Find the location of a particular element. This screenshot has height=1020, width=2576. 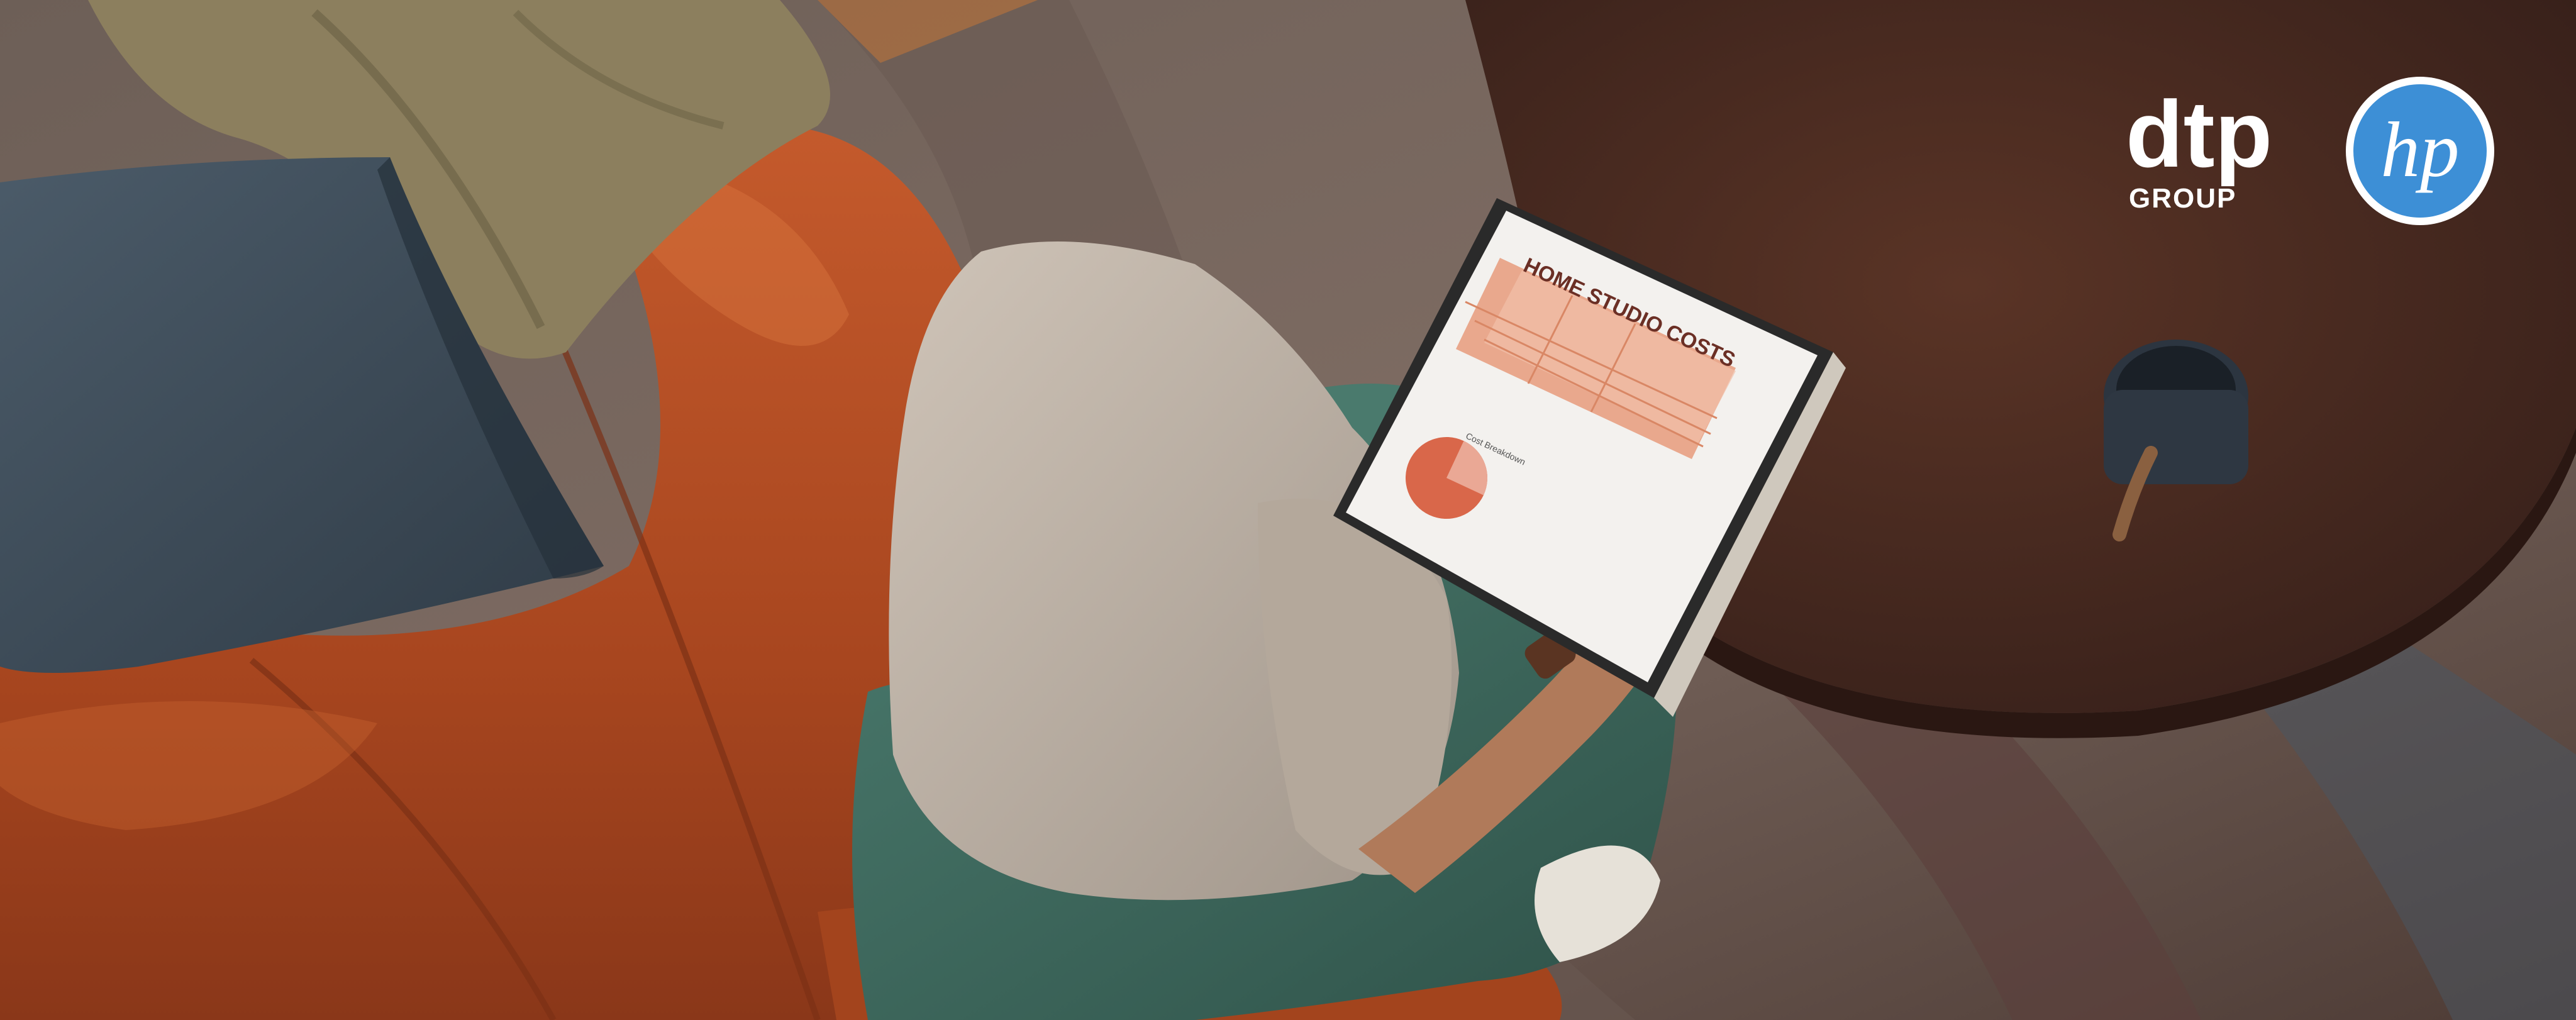

brand-logos: dtp GROUP hp is located at coordinates (2310, 151).